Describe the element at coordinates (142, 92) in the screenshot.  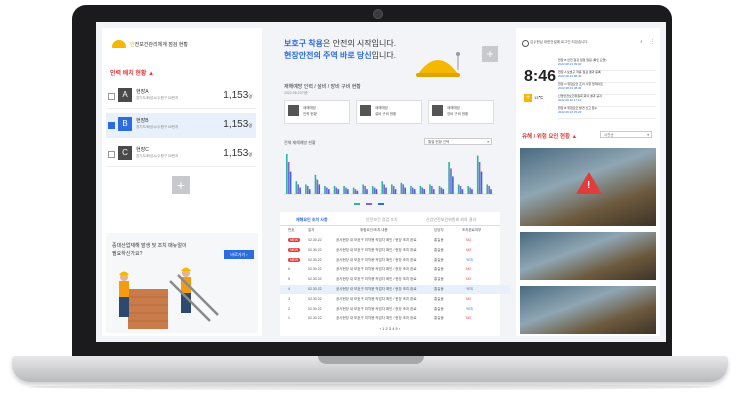
I see `site-name: 현장A` at that location.